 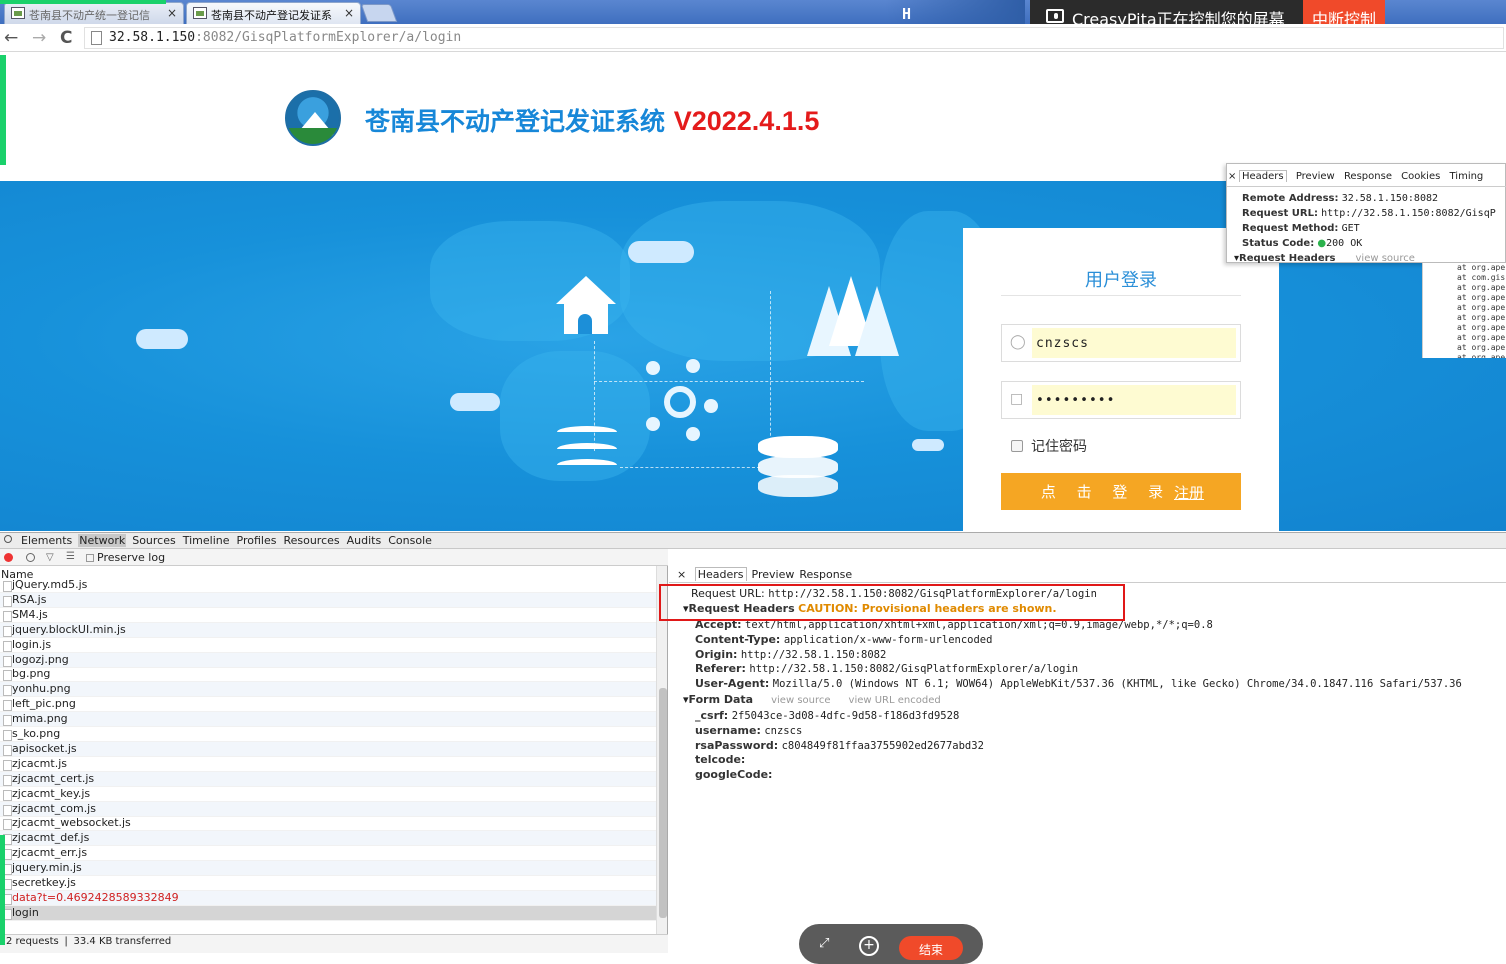 What do you see at coordinates (1134, 343) in the screenshot?
I see `username-input` at bounding box center [1134, 343].